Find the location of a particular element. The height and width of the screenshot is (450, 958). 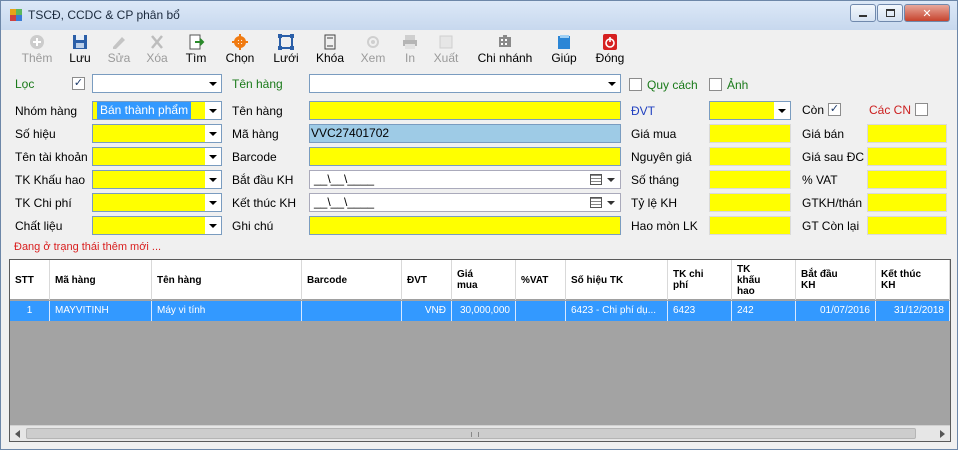

cell-tk-chi-phi: 6423 is located at coordinates (700, 311).